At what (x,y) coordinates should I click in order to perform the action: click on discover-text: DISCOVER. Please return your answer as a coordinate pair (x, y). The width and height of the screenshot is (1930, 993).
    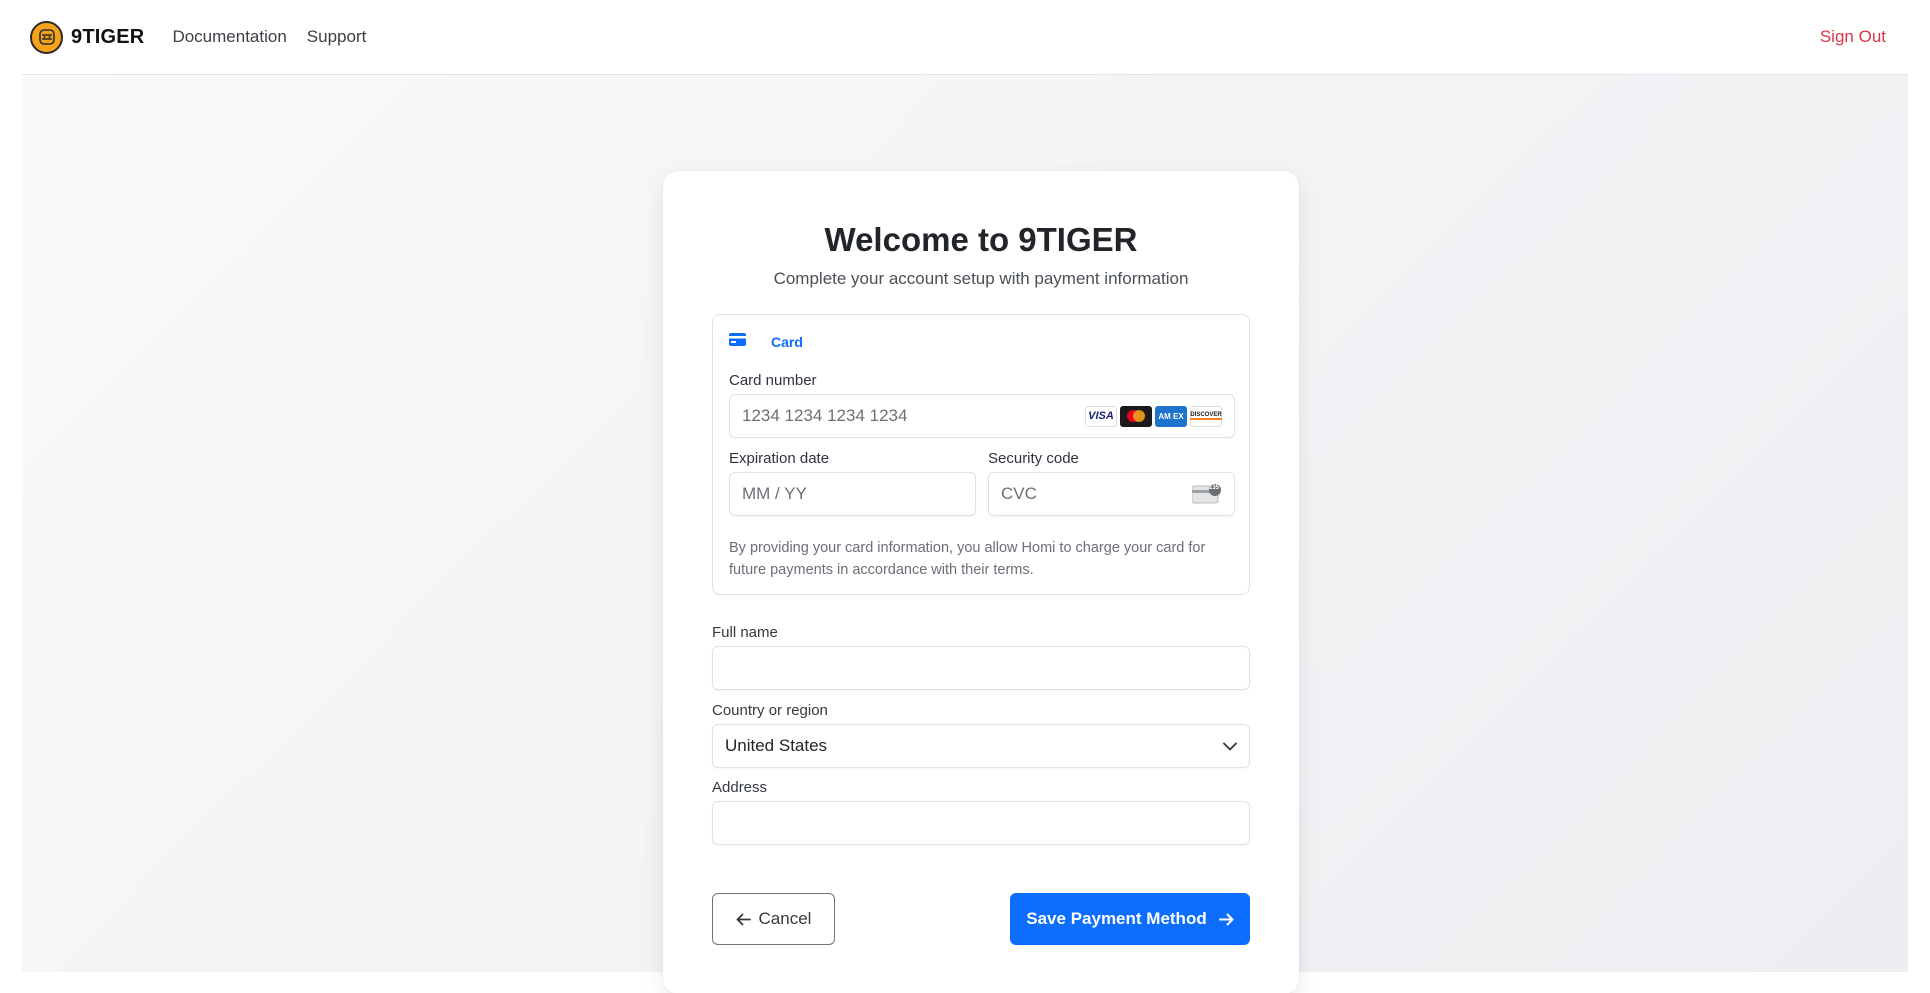
    Looking at the image, I should click on (1206, 416).